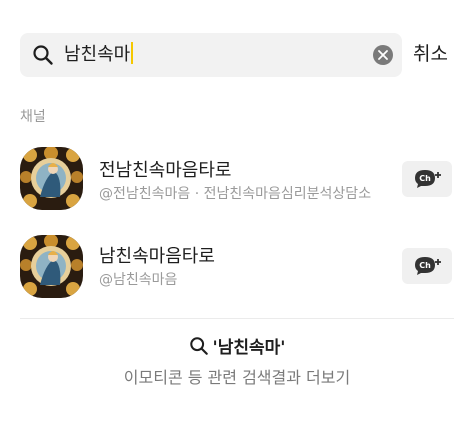 Image resolution: width=474 pixels, height=442 pixels. I want to click on divider, so click(237, 318).